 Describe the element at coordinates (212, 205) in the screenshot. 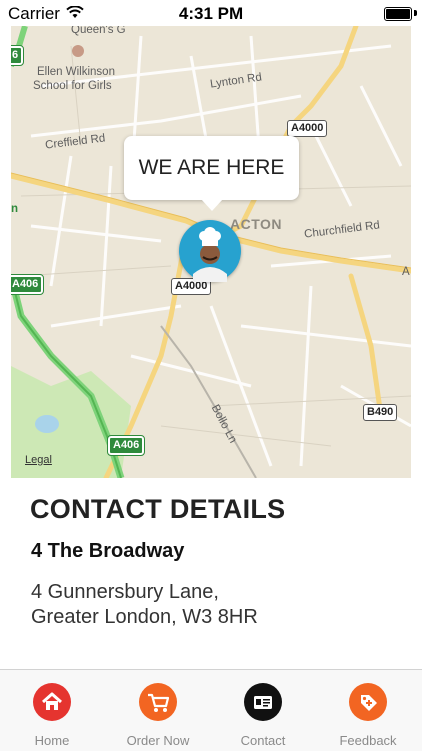

I see `map-callout-tail` at that location.